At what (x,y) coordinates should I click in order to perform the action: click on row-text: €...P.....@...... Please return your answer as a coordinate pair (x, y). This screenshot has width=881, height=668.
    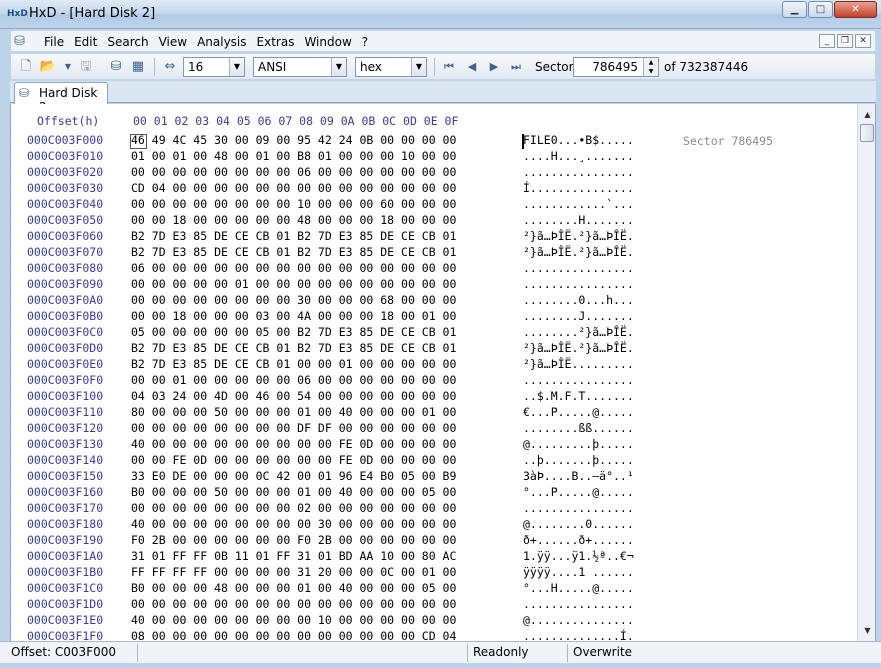
    Looking at the image, I should click on (578, 412).